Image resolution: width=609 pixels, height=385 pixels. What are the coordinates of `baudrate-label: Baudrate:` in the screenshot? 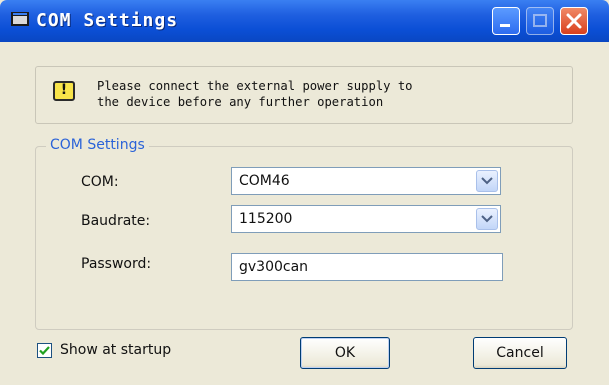 It's located at (116, 221).